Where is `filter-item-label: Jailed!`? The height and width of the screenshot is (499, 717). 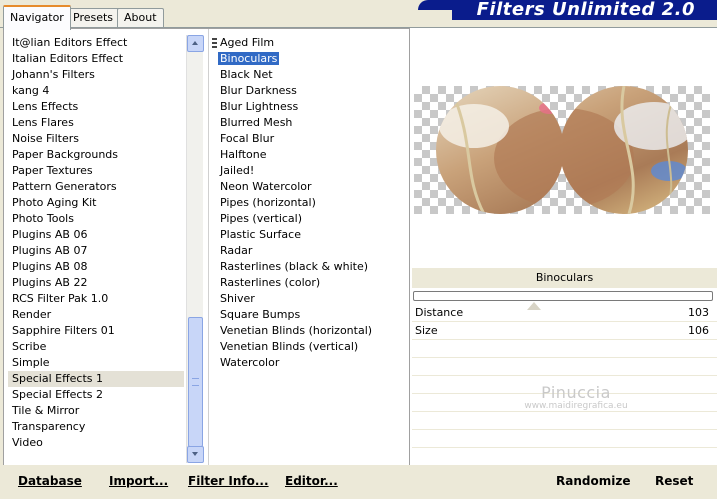
filter-item-label: Jailed! is located at coordinates (237, 170).